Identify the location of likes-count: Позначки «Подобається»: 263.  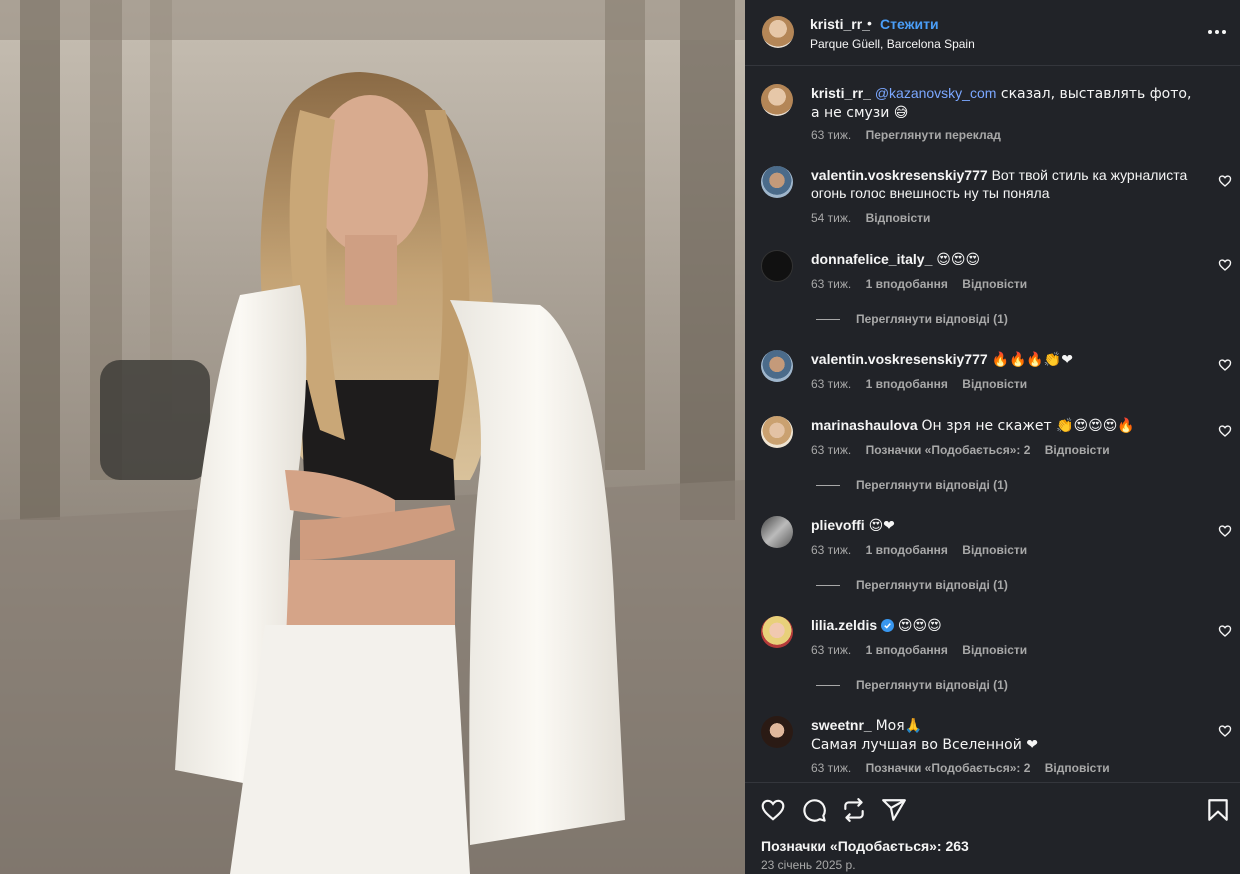
(865, 846).